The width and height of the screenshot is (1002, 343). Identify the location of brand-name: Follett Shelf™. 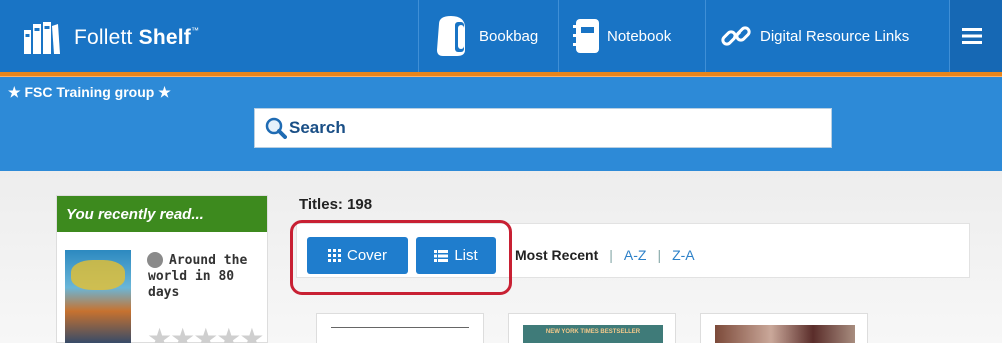
(137, 37).